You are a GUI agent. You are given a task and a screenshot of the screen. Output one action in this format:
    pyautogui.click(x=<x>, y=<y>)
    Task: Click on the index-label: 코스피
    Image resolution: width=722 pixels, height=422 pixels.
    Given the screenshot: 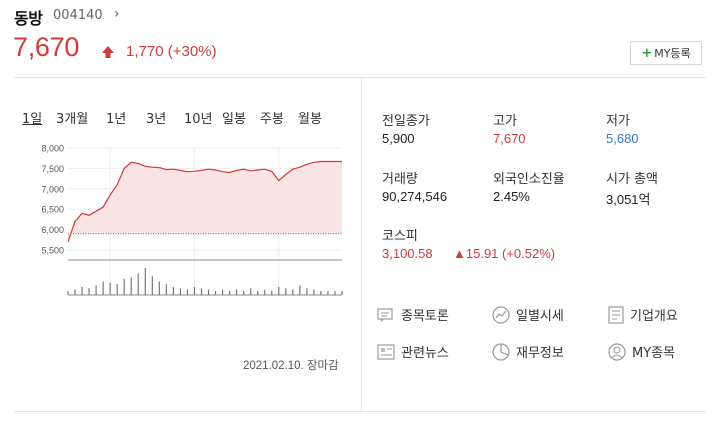 What is the action you would take?
    pyautogui.click(x=400, y=236)
    